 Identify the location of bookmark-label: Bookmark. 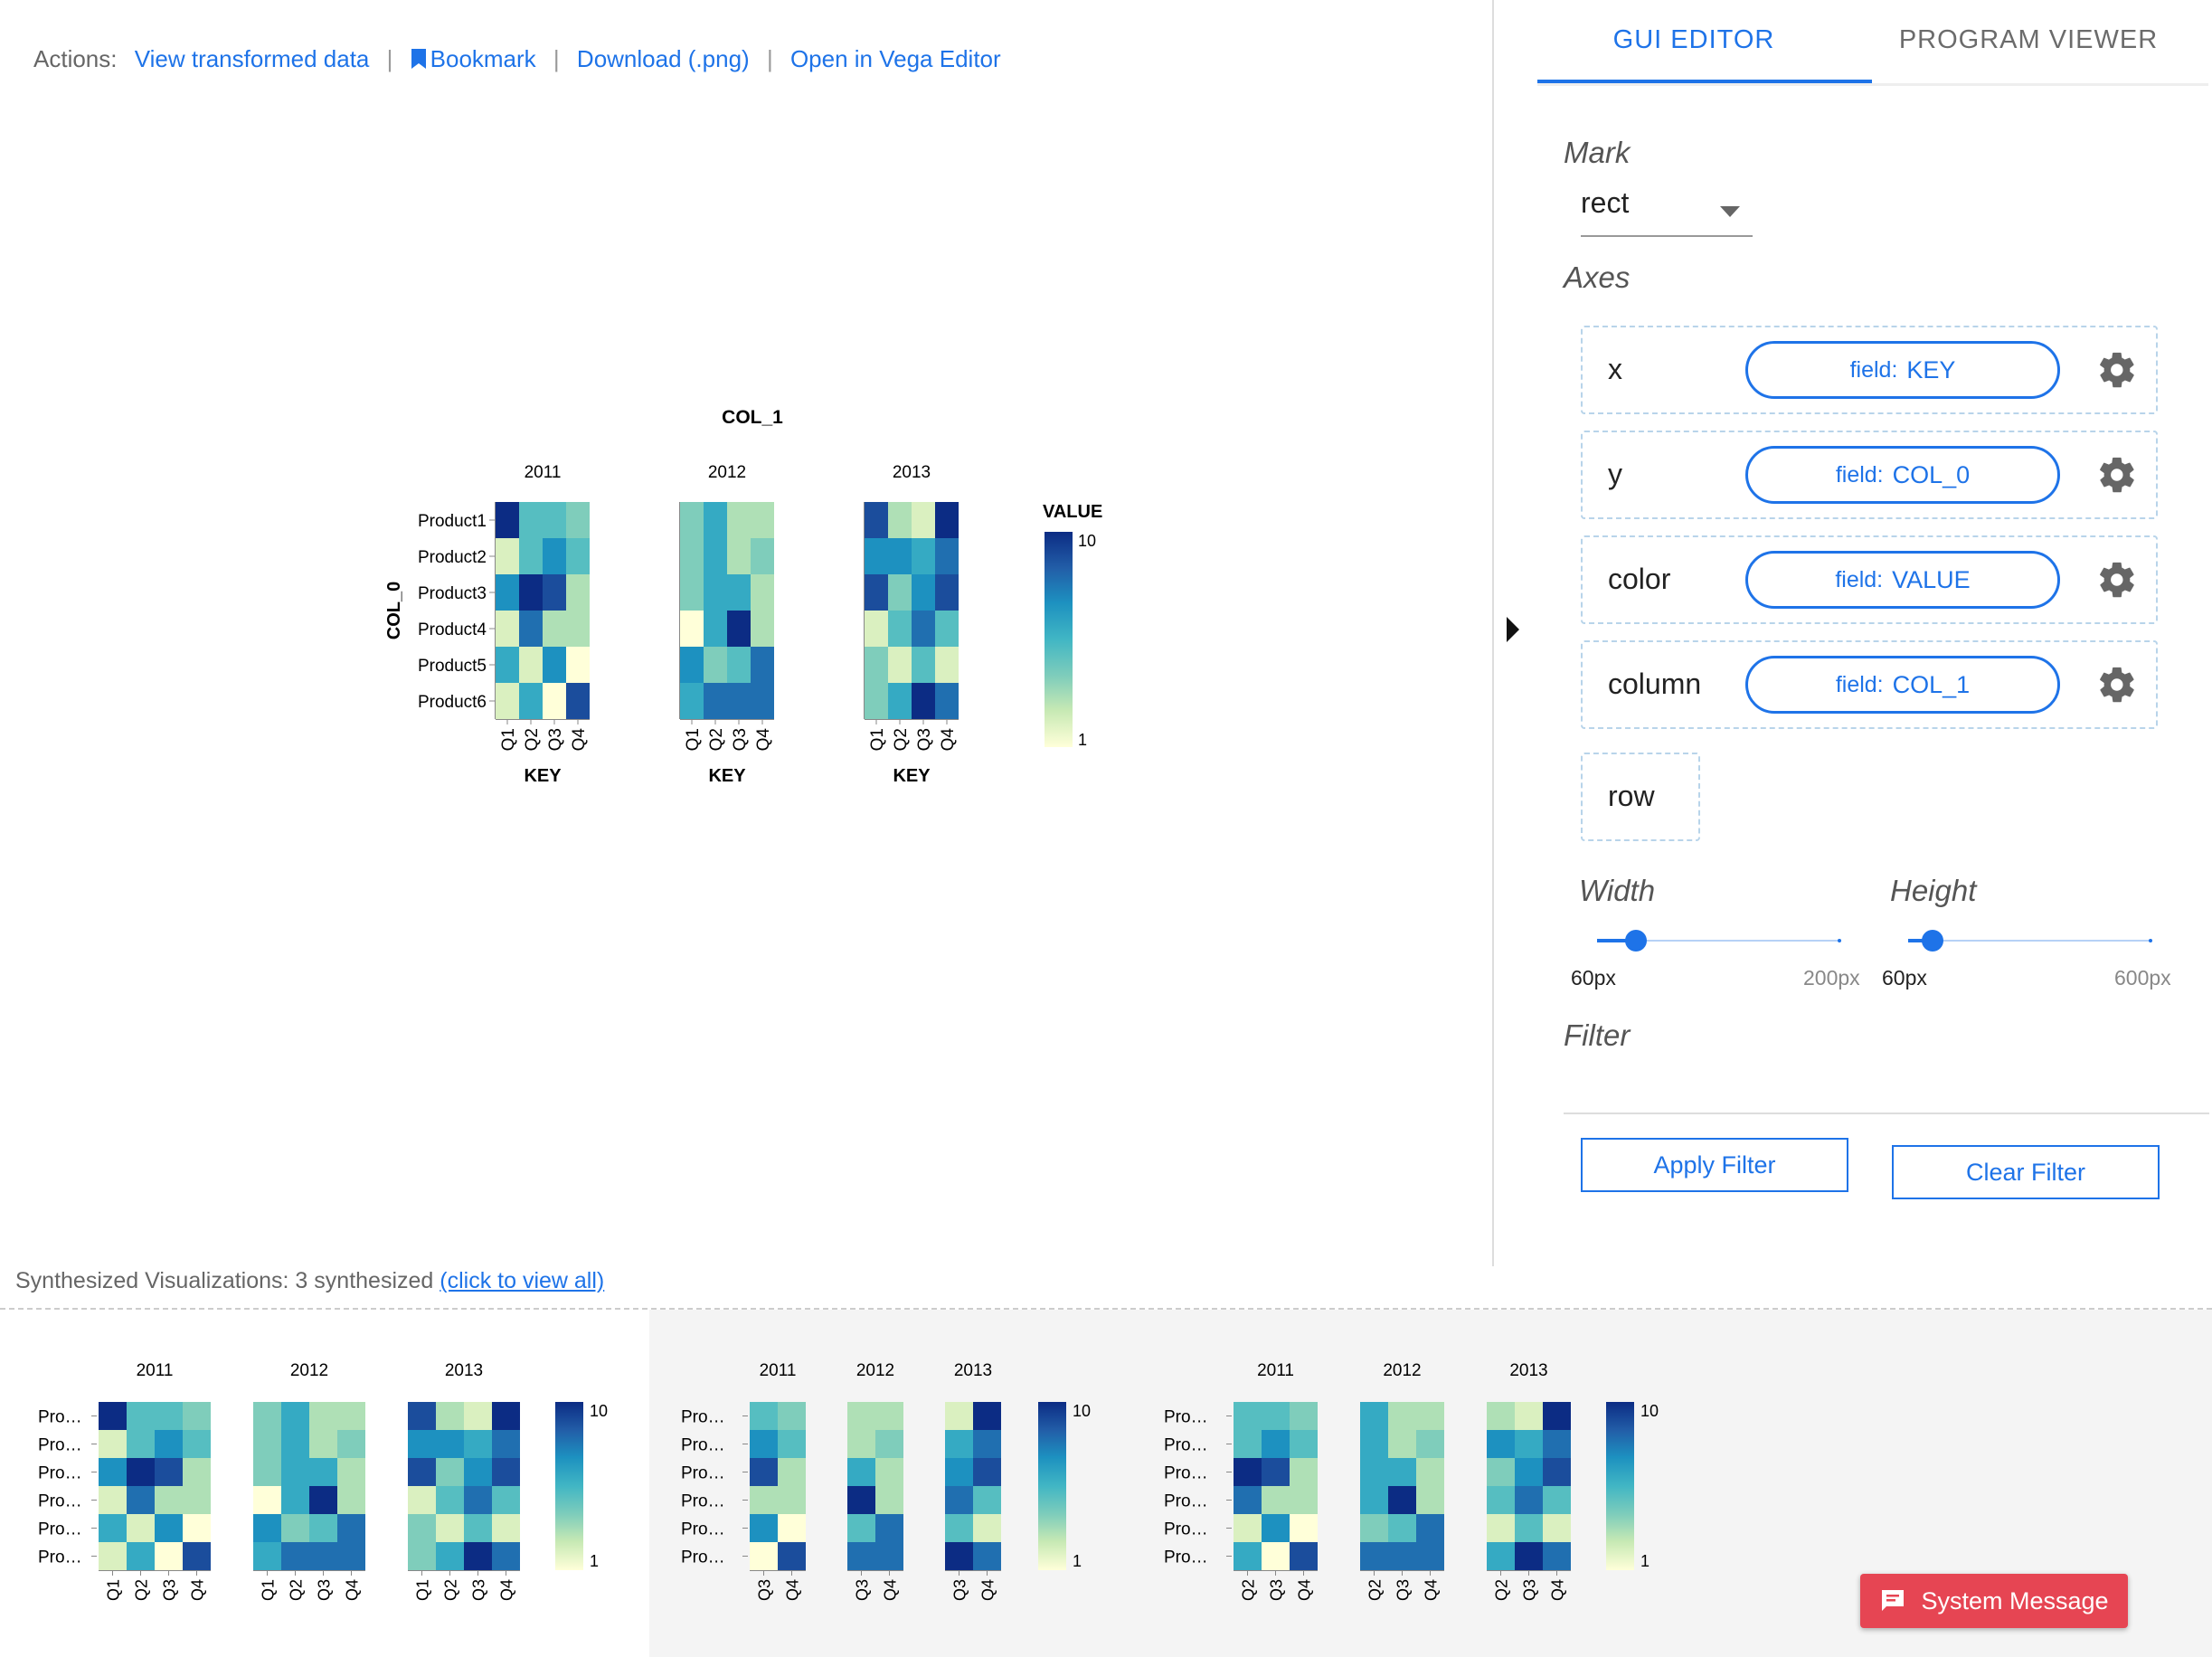
(483, 58).